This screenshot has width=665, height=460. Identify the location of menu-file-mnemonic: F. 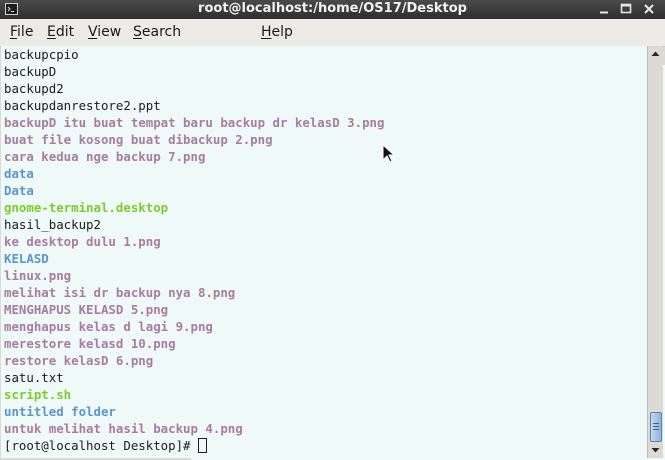
(14, 32).